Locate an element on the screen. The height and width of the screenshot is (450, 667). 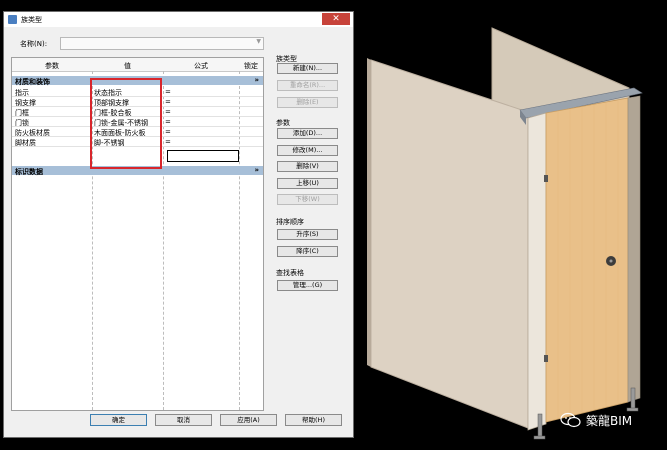
formula-edit-field is located at coordinates (203, 156).